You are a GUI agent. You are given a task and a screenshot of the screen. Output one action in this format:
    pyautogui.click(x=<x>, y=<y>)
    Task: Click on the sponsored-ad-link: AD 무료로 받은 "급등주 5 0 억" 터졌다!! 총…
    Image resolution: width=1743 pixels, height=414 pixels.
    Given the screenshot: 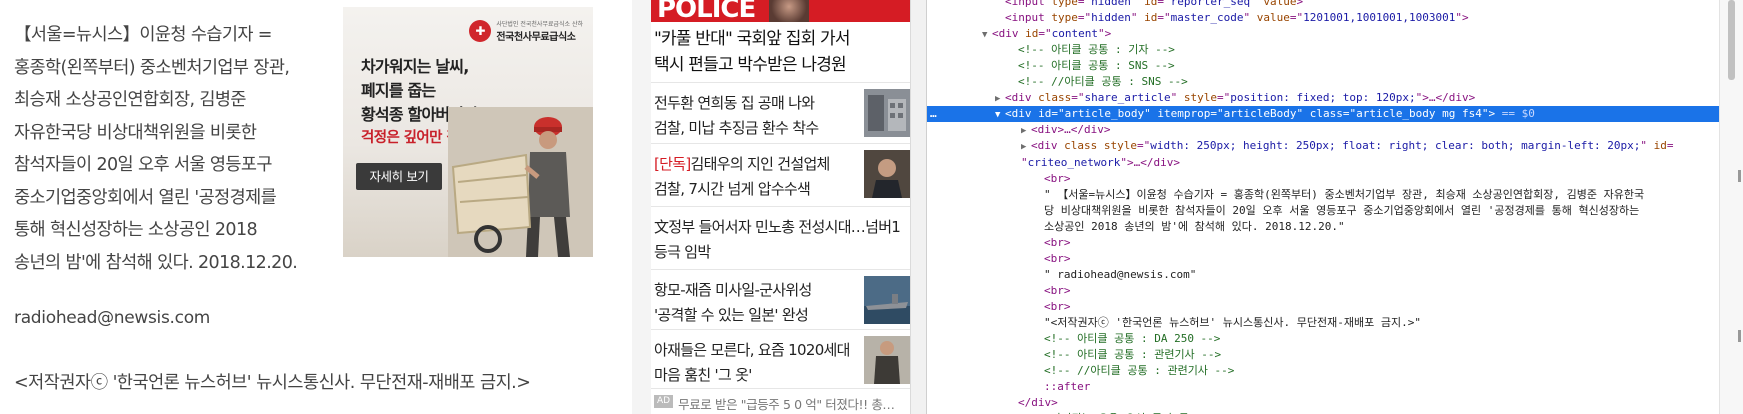 What is the action you would take?
    pyautogui.click(x=780, y=401)
    